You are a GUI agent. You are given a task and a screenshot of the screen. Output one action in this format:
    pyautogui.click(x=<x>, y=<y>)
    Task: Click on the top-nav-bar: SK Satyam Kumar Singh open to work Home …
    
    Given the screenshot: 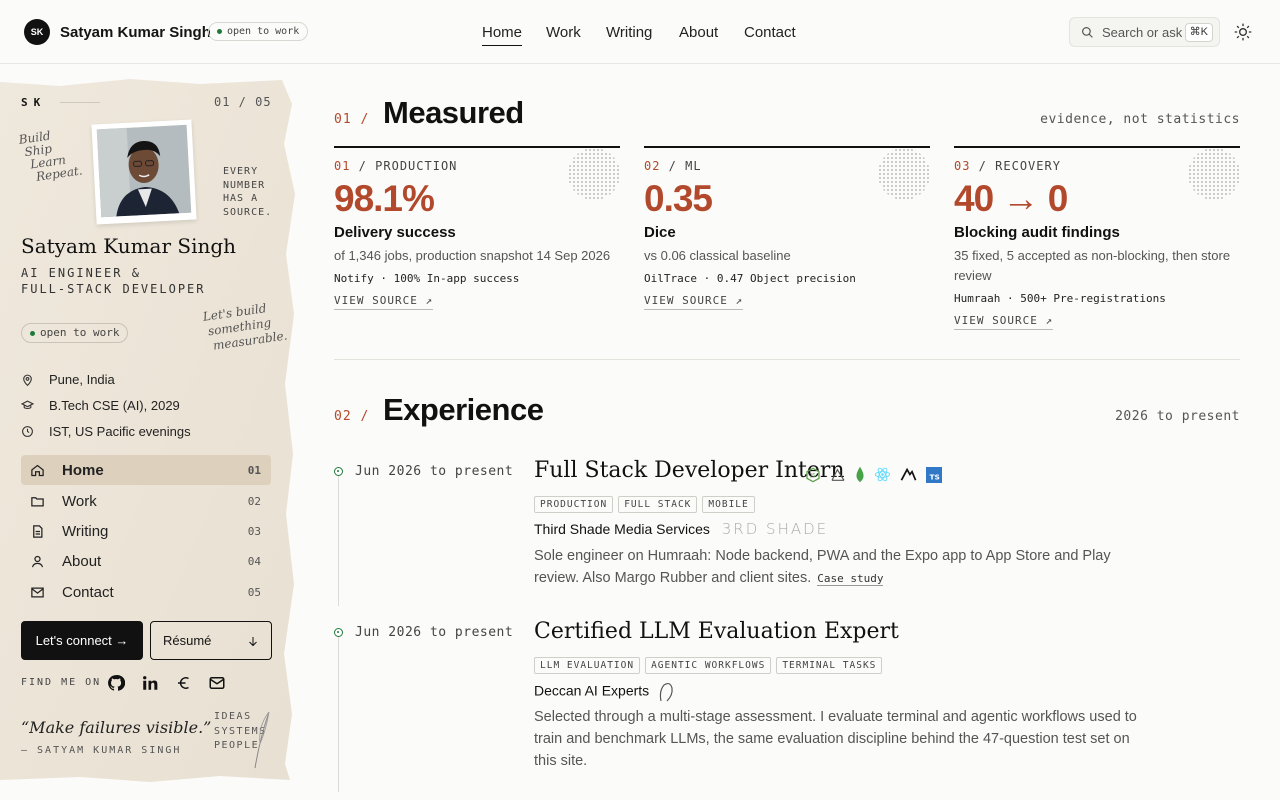 What is the action you would take?
    pyautogui.click(x=640, y=32)
    